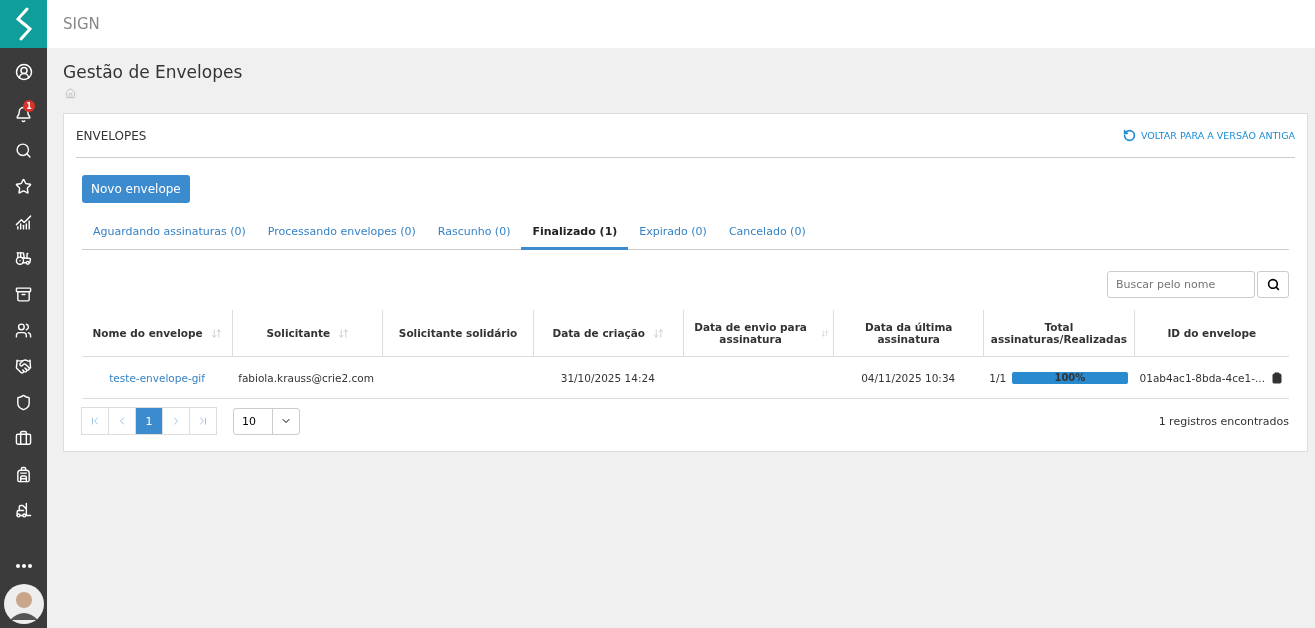  Describe the element at coordinates (149, 421) in the screenshot. I see `page-button: 1` at that location.